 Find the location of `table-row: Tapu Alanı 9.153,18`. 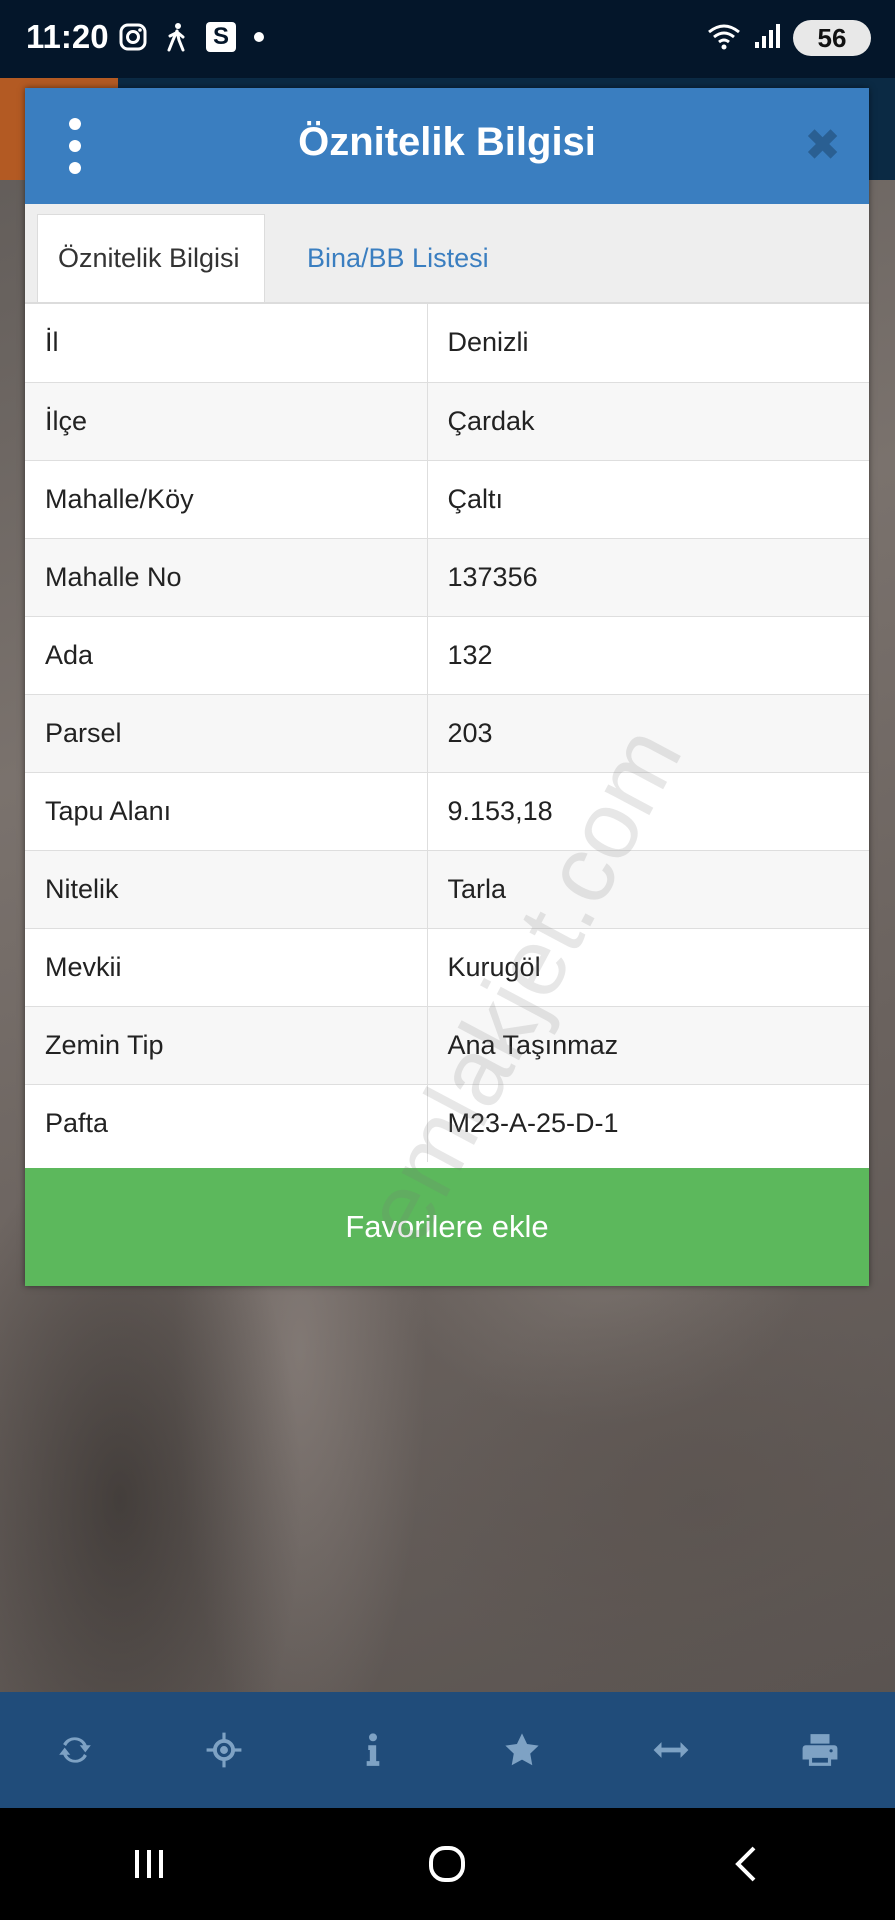

table-row: Tapu Alanı 9.153,18 is located at coordinates (447, 810).